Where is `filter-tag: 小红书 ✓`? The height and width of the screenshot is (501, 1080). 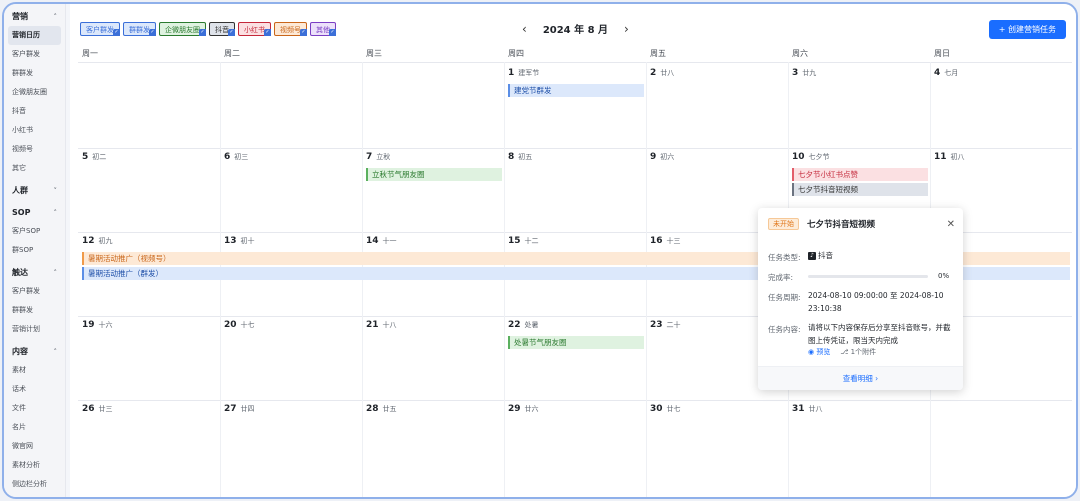 filter-tag: 小红书 ✓ is located at coordinates (254, 29).